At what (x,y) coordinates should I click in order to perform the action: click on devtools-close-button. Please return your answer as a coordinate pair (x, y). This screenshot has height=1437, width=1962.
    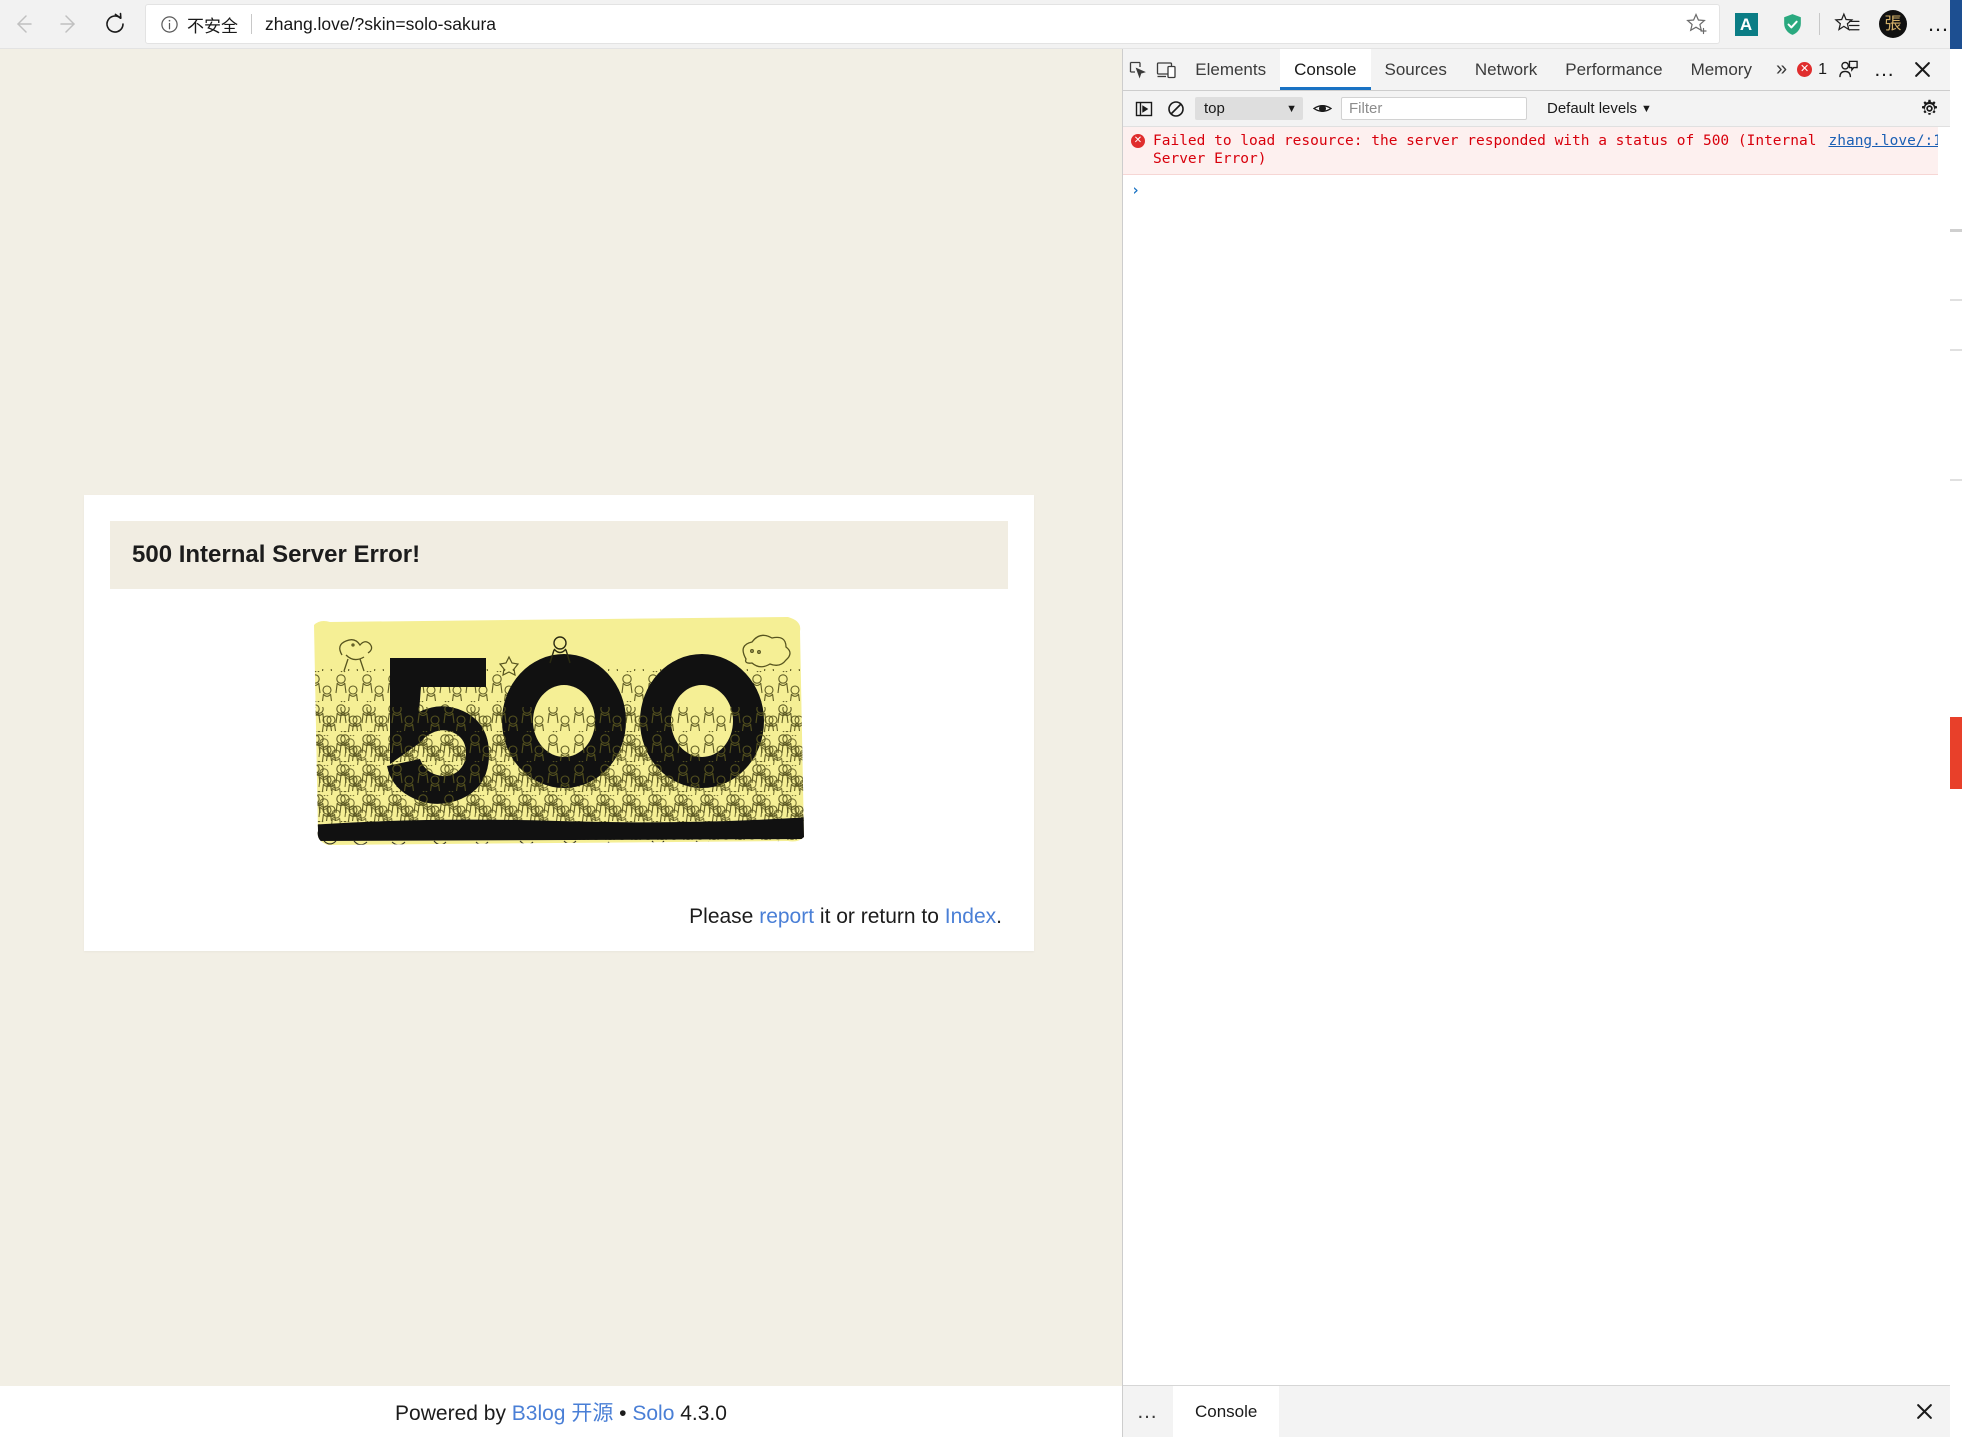
    Looking at the image, I should click on (1922, 70).